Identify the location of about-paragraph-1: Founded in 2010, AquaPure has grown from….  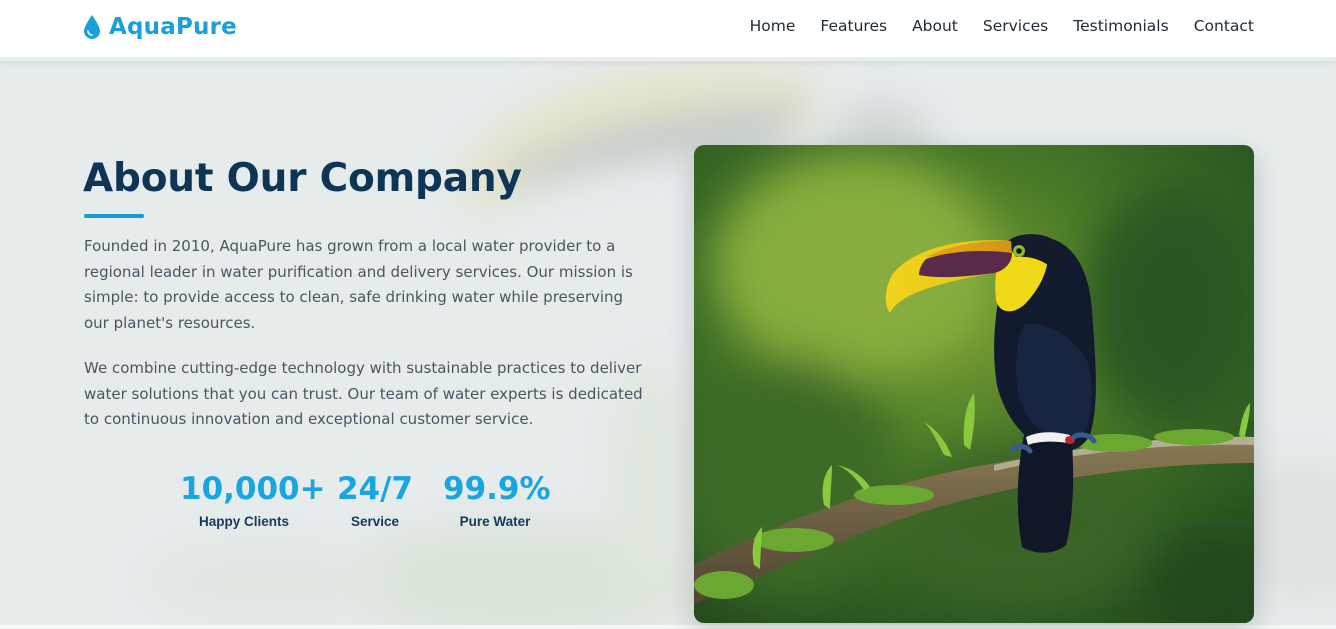
(358, 284).